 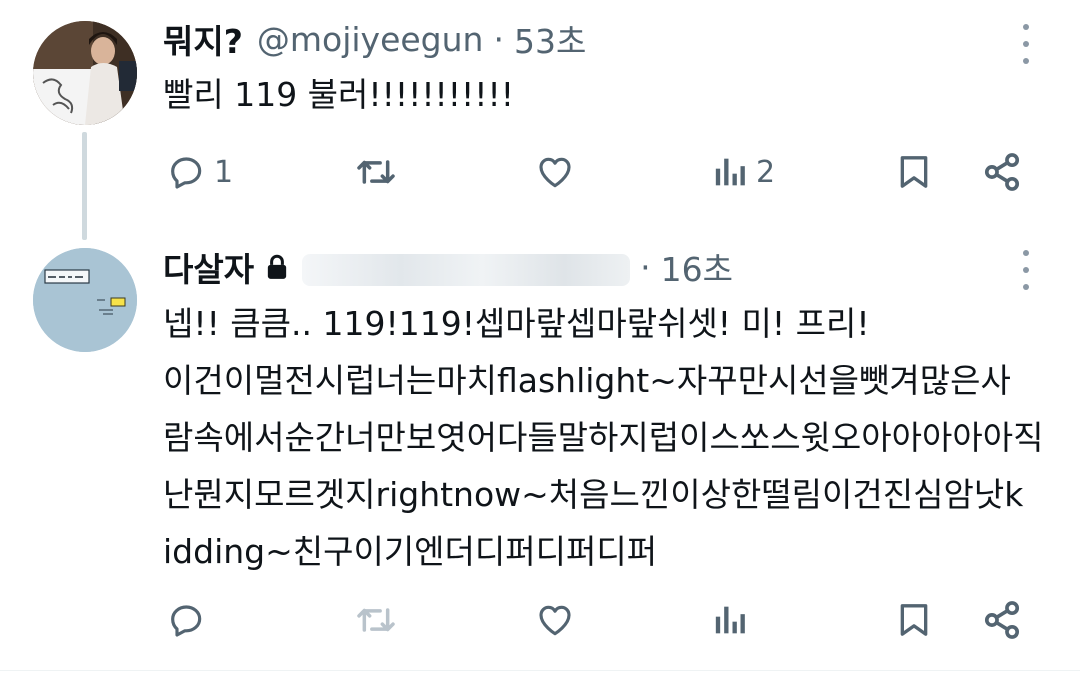 I want to click on tweet-actions: 1 2, so click(x=540, y=172).